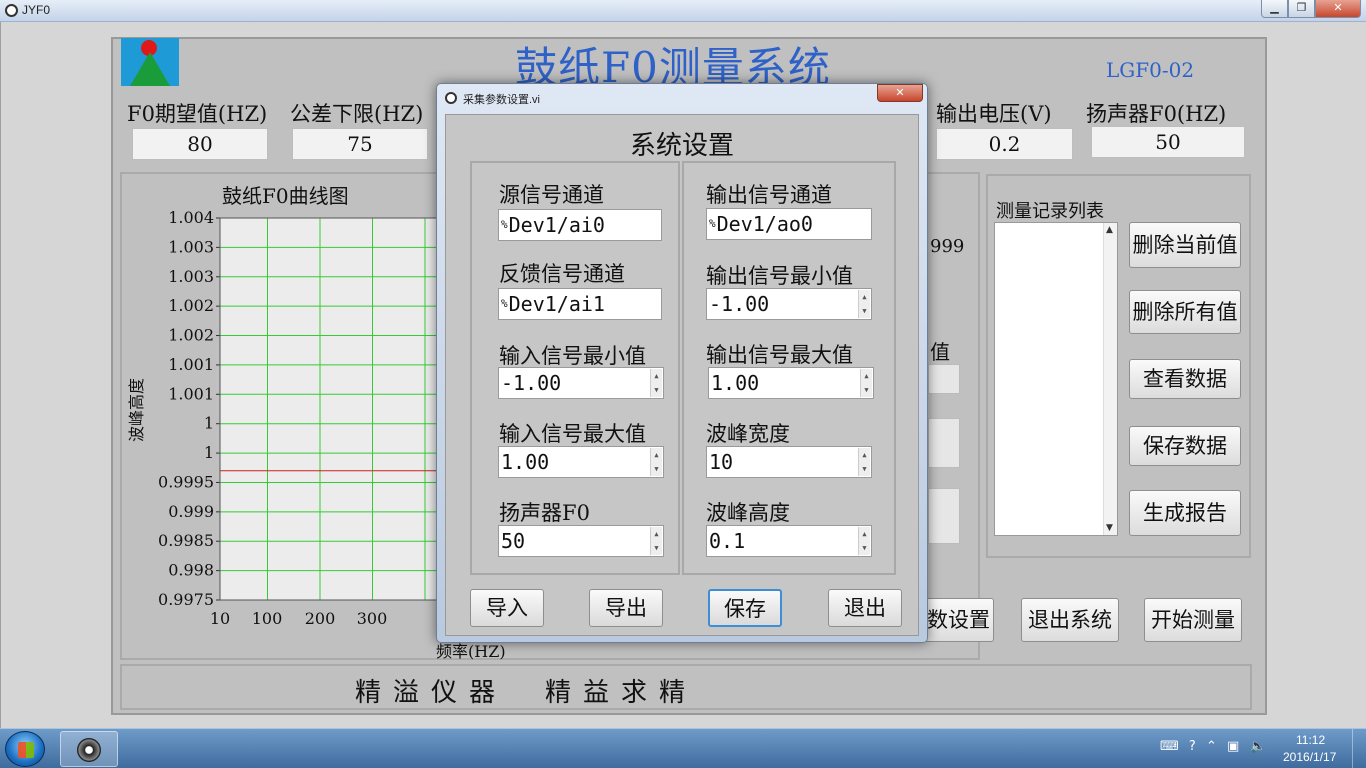 The height and width of the screenshot is (768, 1366). Describe the element at coordinates (1109, 528) in the screenshot. I see `scroll-down-icon: ▼` at that location.